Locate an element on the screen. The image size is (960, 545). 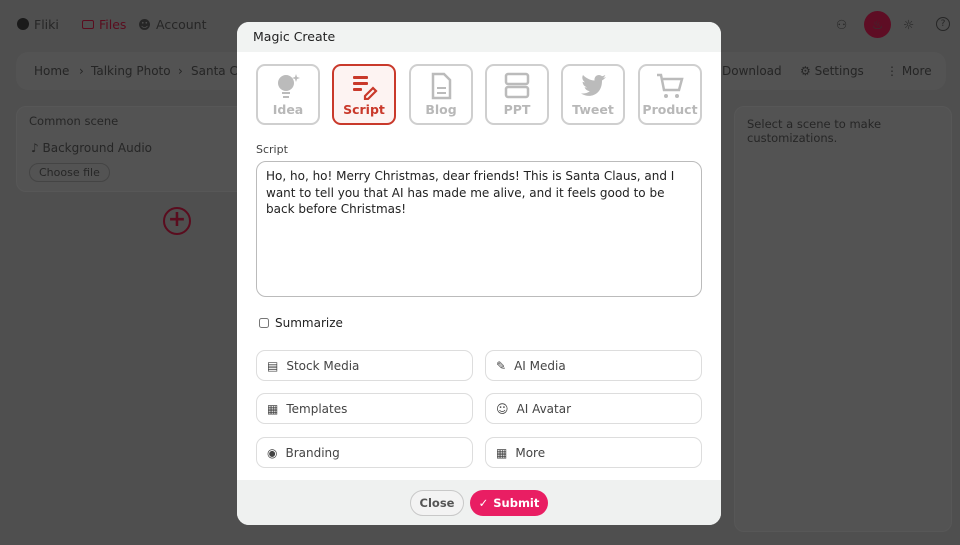
download-button: Download is located at coordinates (752, 71).